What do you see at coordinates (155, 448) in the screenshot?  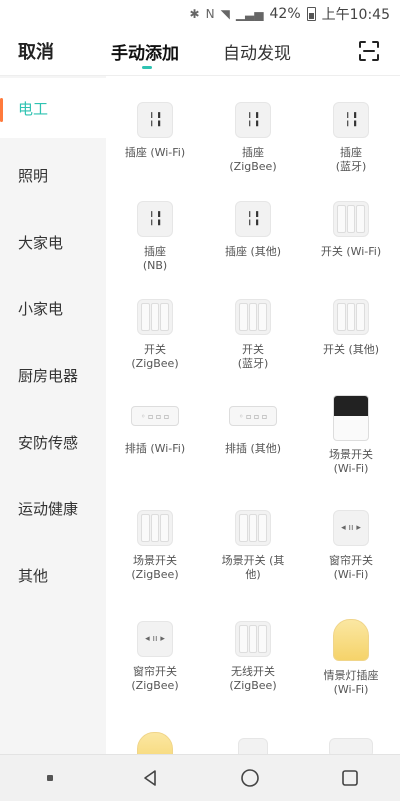 I see `device-label: 排插 (Wi-Fi)` at bounding box center [155, 448].